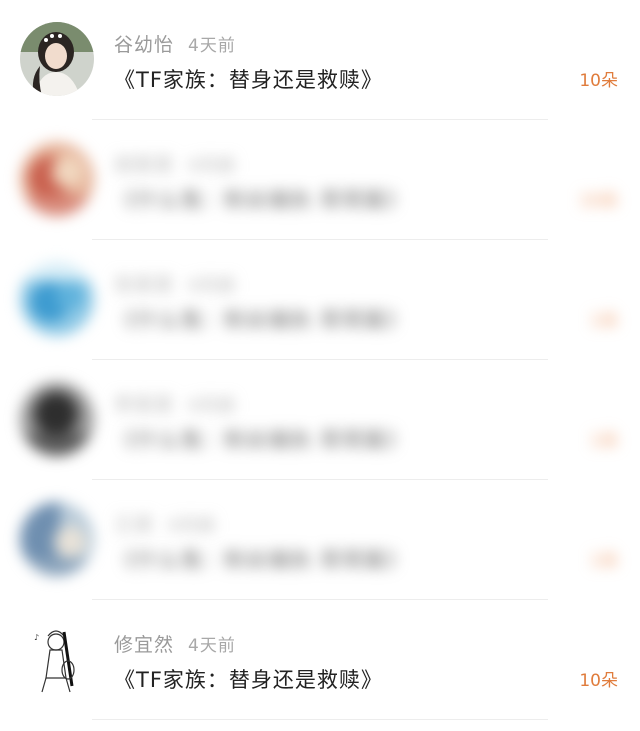 The image size is (640, 731). Describe the element at coordinates (320, 719) in the screenshot. I see `row-divider` at that location.